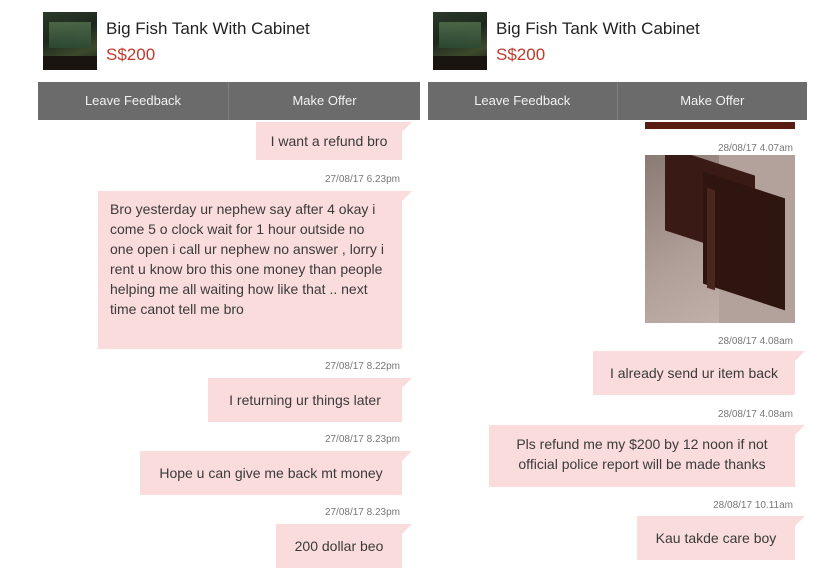 The width and height of the screenshot is (834, 570). What do you see at coordinates (344, 546) in the screenshot?
I see `chat-message: 200 dollar beo` at bounding box center [344, 546].